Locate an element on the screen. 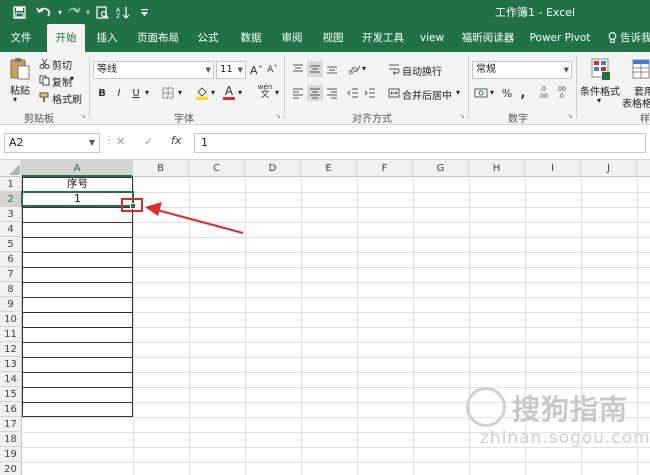  format-as-table-icon is located at coordinates (640, 69).